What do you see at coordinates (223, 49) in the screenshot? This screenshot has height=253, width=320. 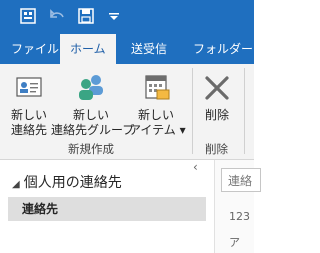 I see `tab-folder: フォルダー` at bounding box center [223, 49].